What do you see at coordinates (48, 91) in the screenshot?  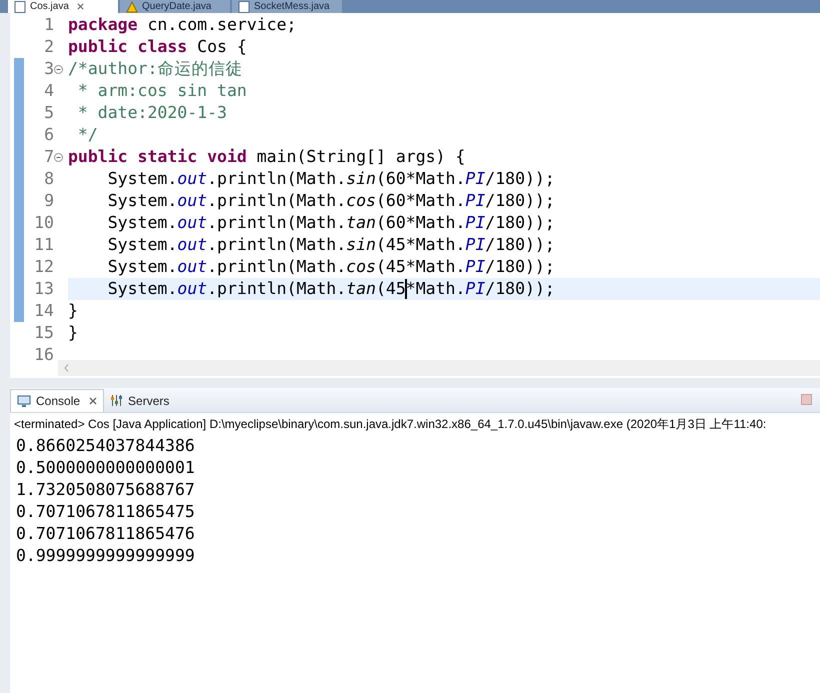 I see `line-number: 4` at bounding box center [48, 91].